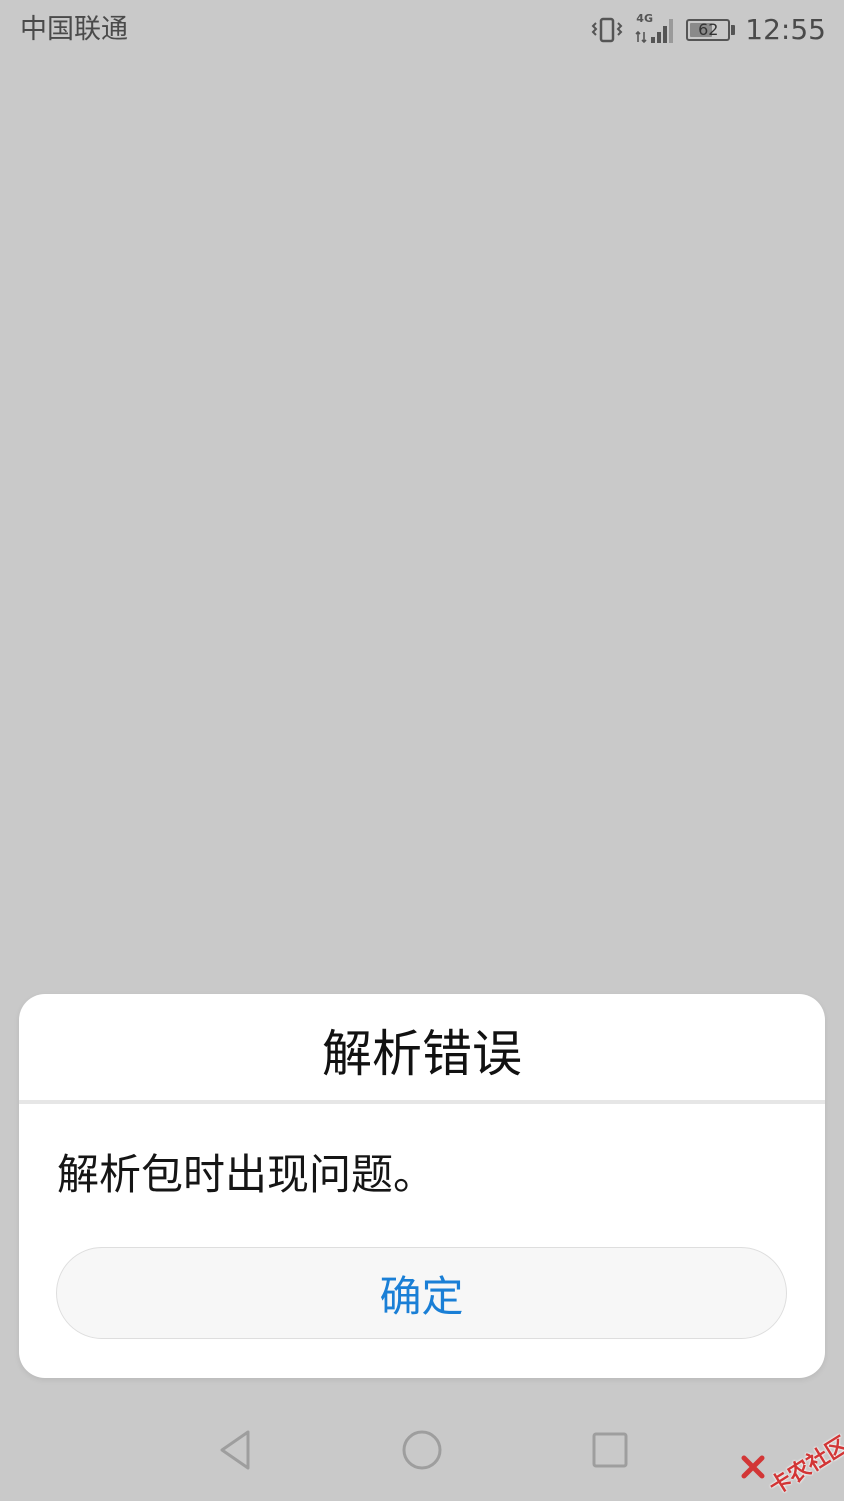  I want to click on clock: 12:55, so click(785, 29).